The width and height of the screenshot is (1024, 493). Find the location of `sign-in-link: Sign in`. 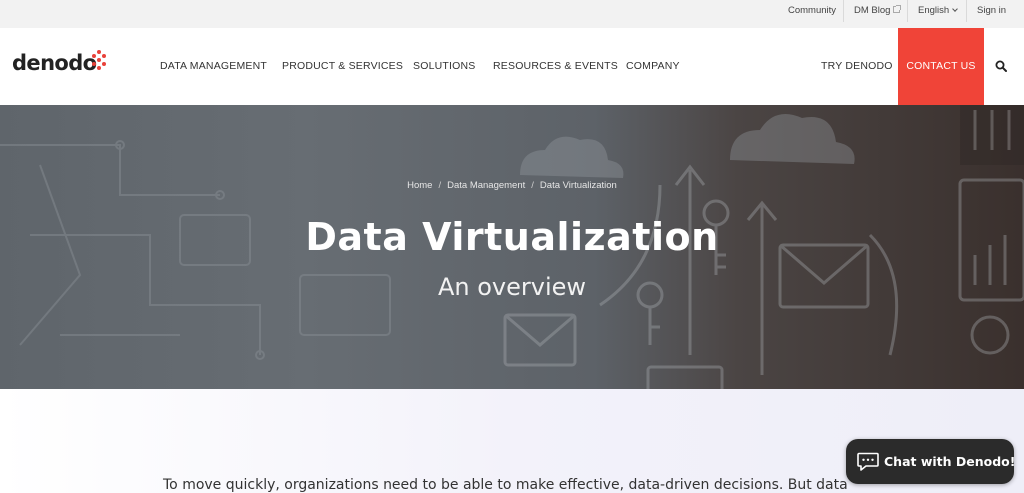

sign-in-link: Sign in is located at coordinates (991, 14).